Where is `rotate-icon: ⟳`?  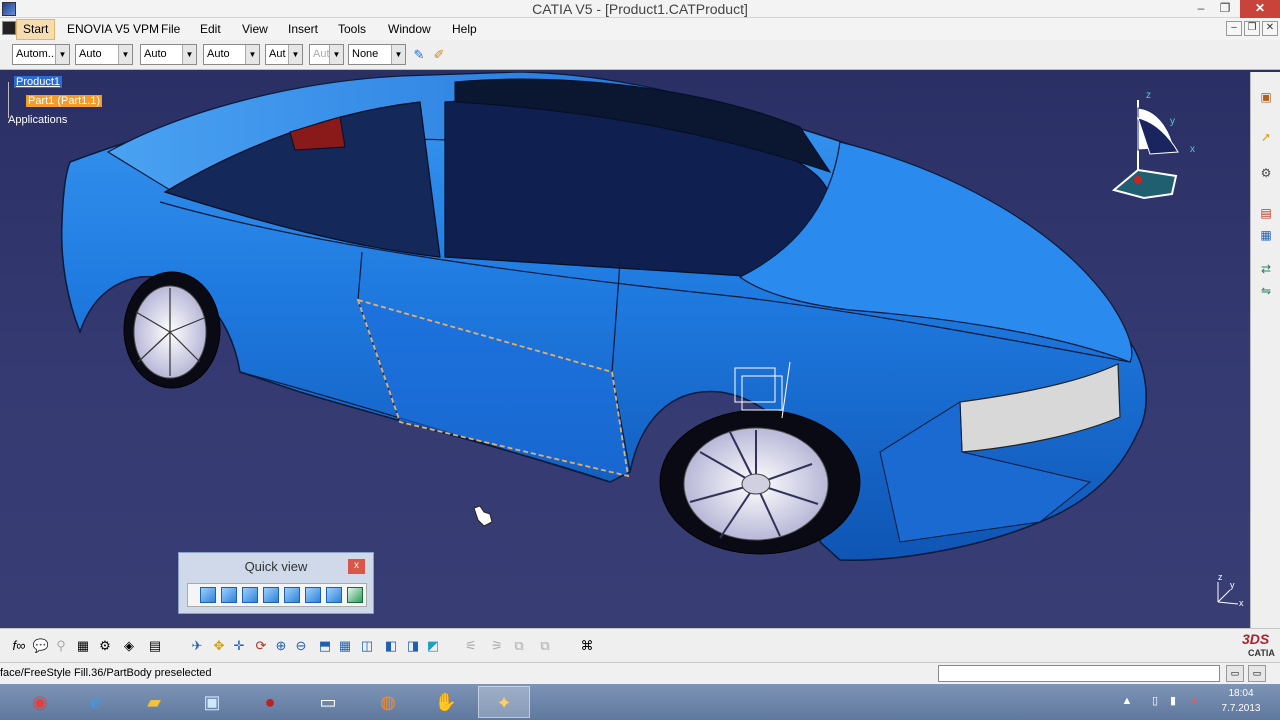 rotate-icon: ⟳ is located at coordinates (261, 646).